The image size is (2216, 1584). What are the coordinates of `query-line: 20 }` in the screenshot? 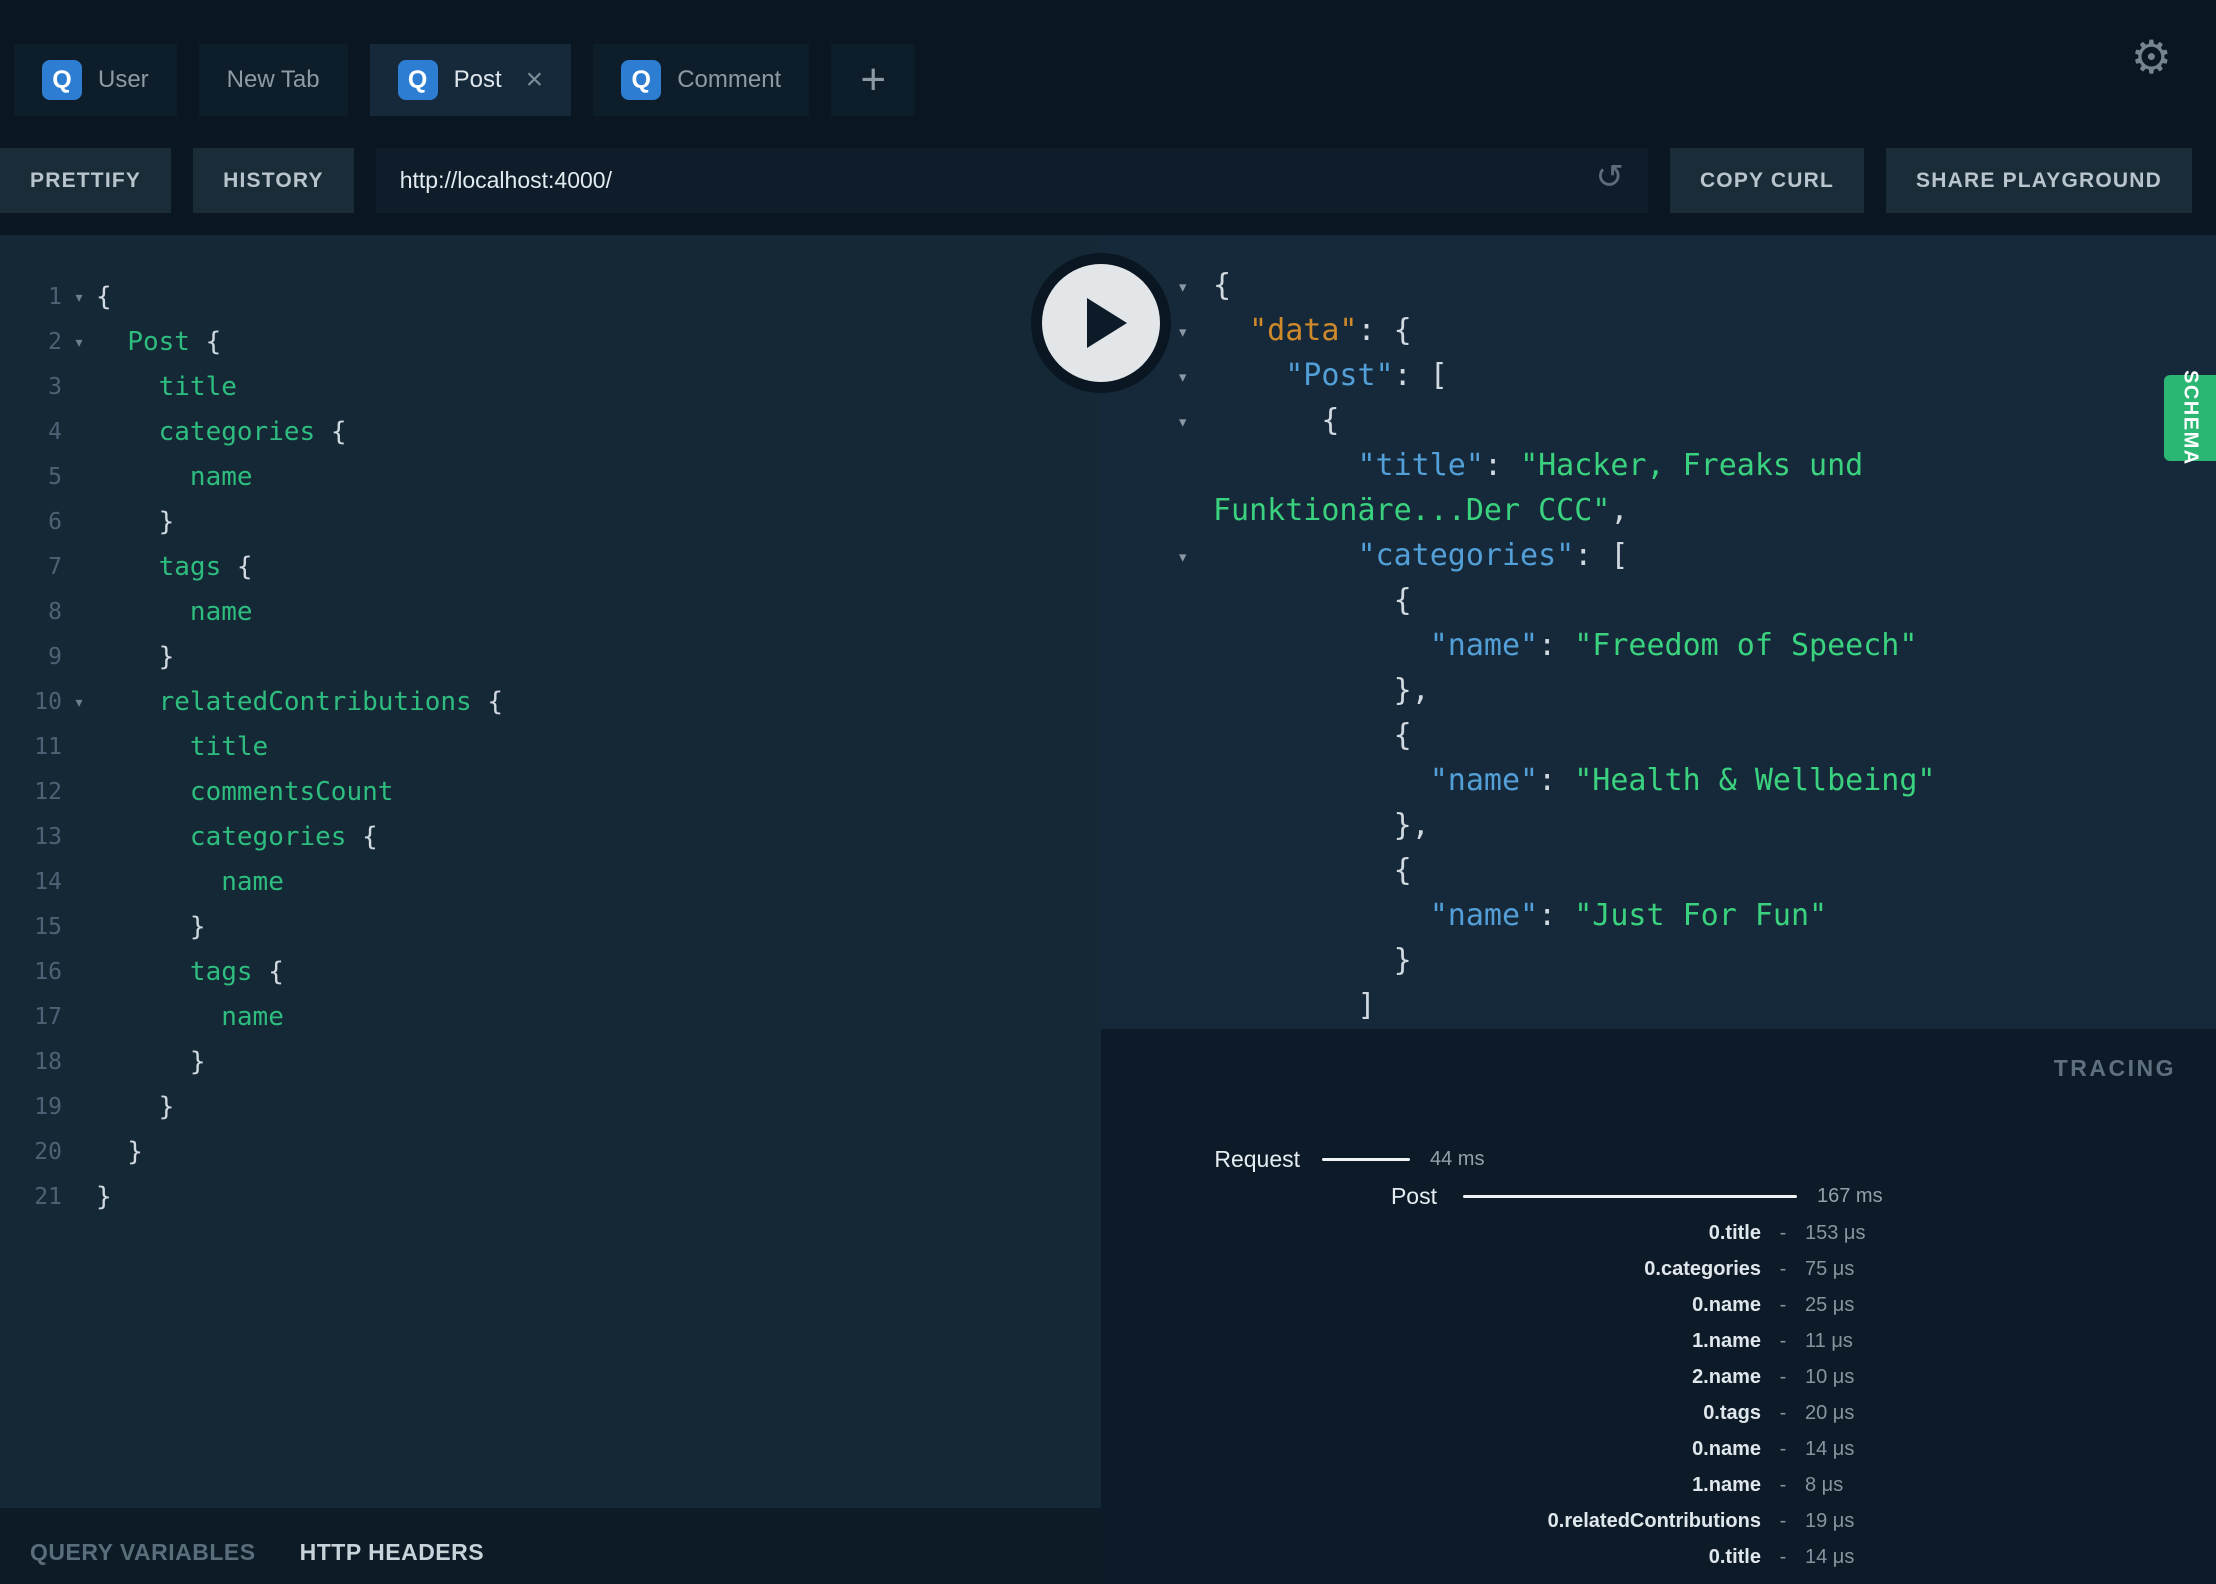 It's located at (550, 1152).